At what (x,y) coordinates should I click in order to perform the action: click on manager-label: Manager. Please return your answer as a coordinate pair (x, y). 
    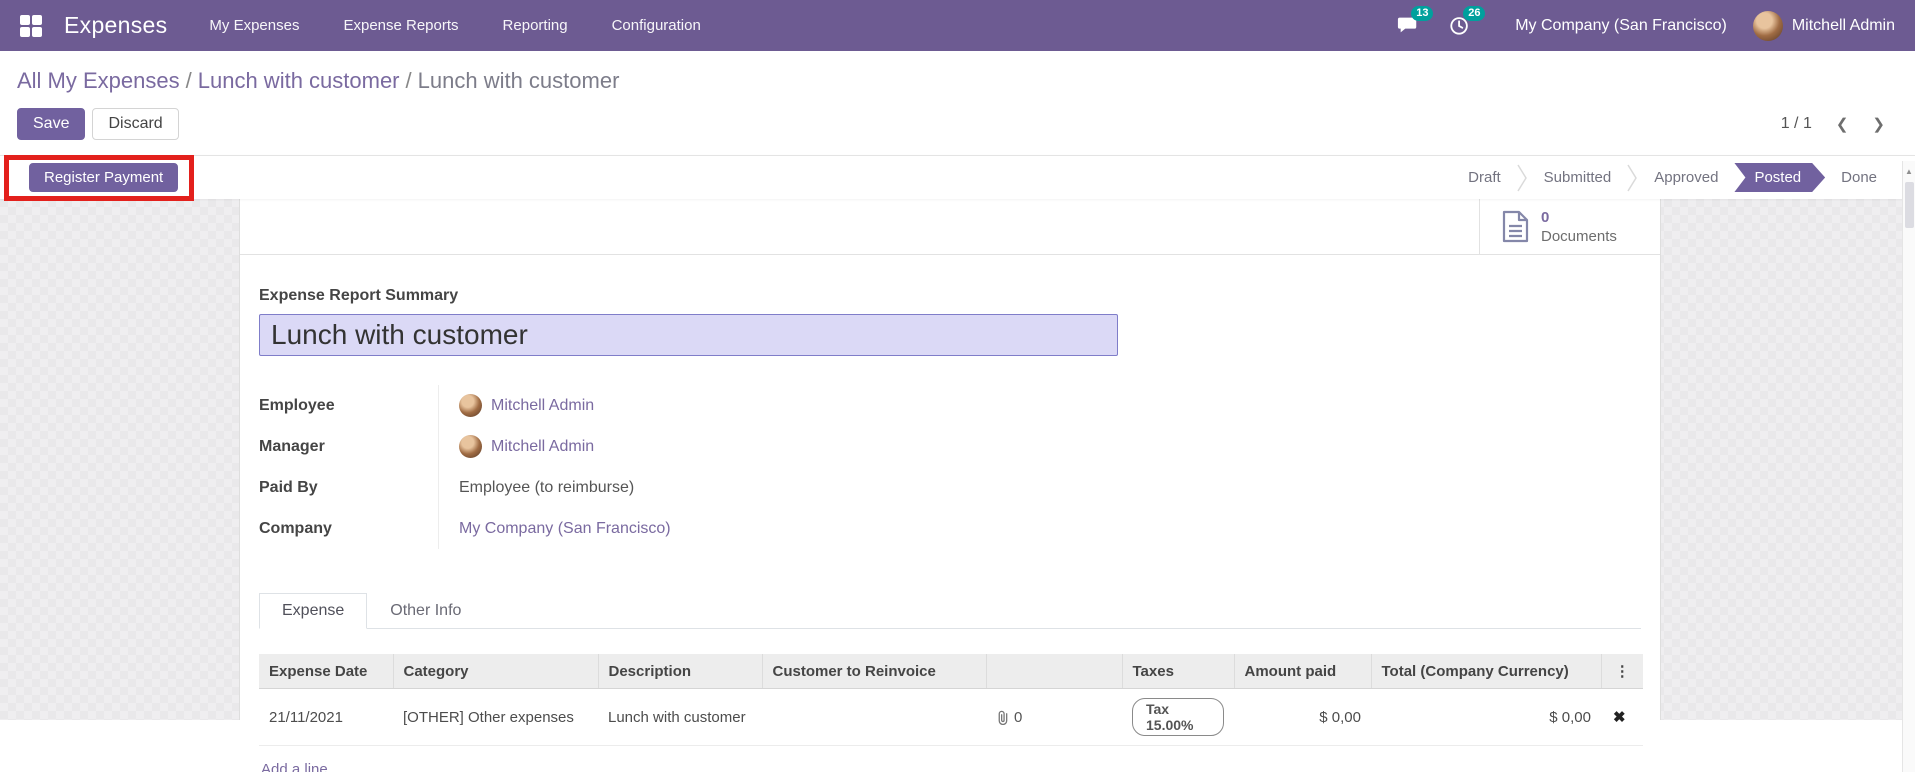
    Looking at the image, I should click on (292, 446).